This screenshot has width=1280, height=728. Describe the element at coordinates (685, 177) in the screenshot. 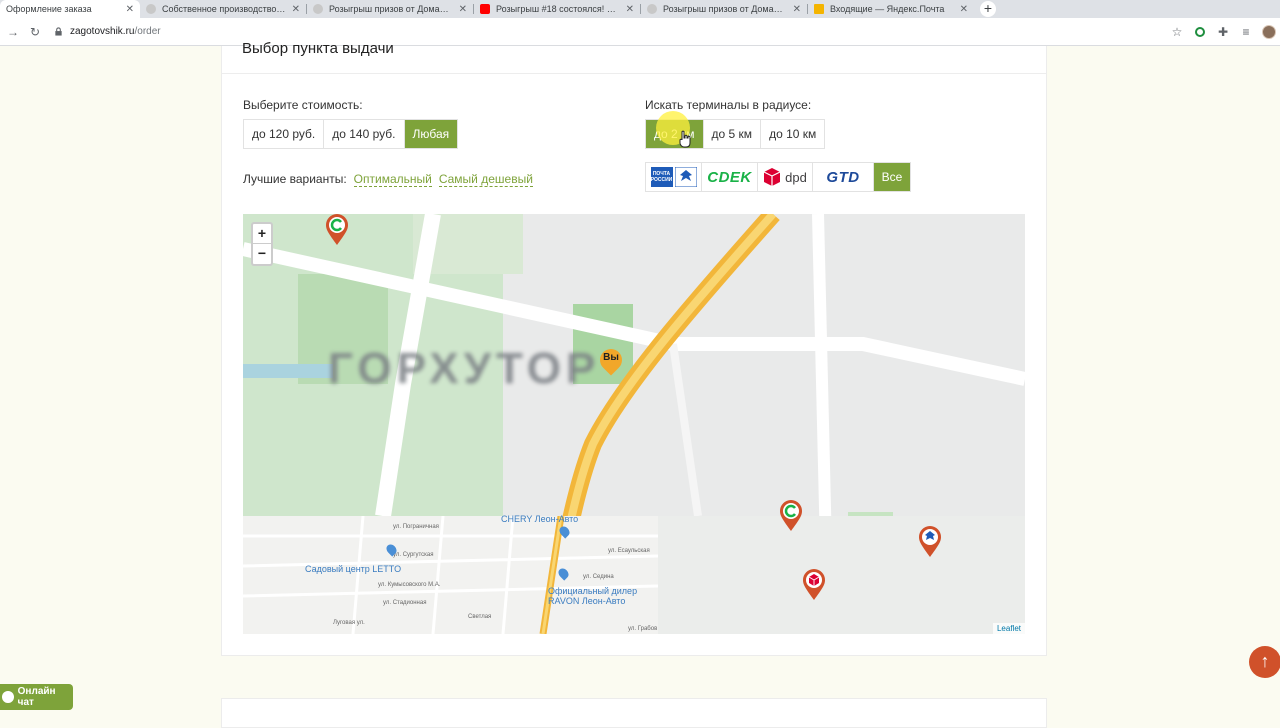

I see `pochta-eagle-icon` at that location.